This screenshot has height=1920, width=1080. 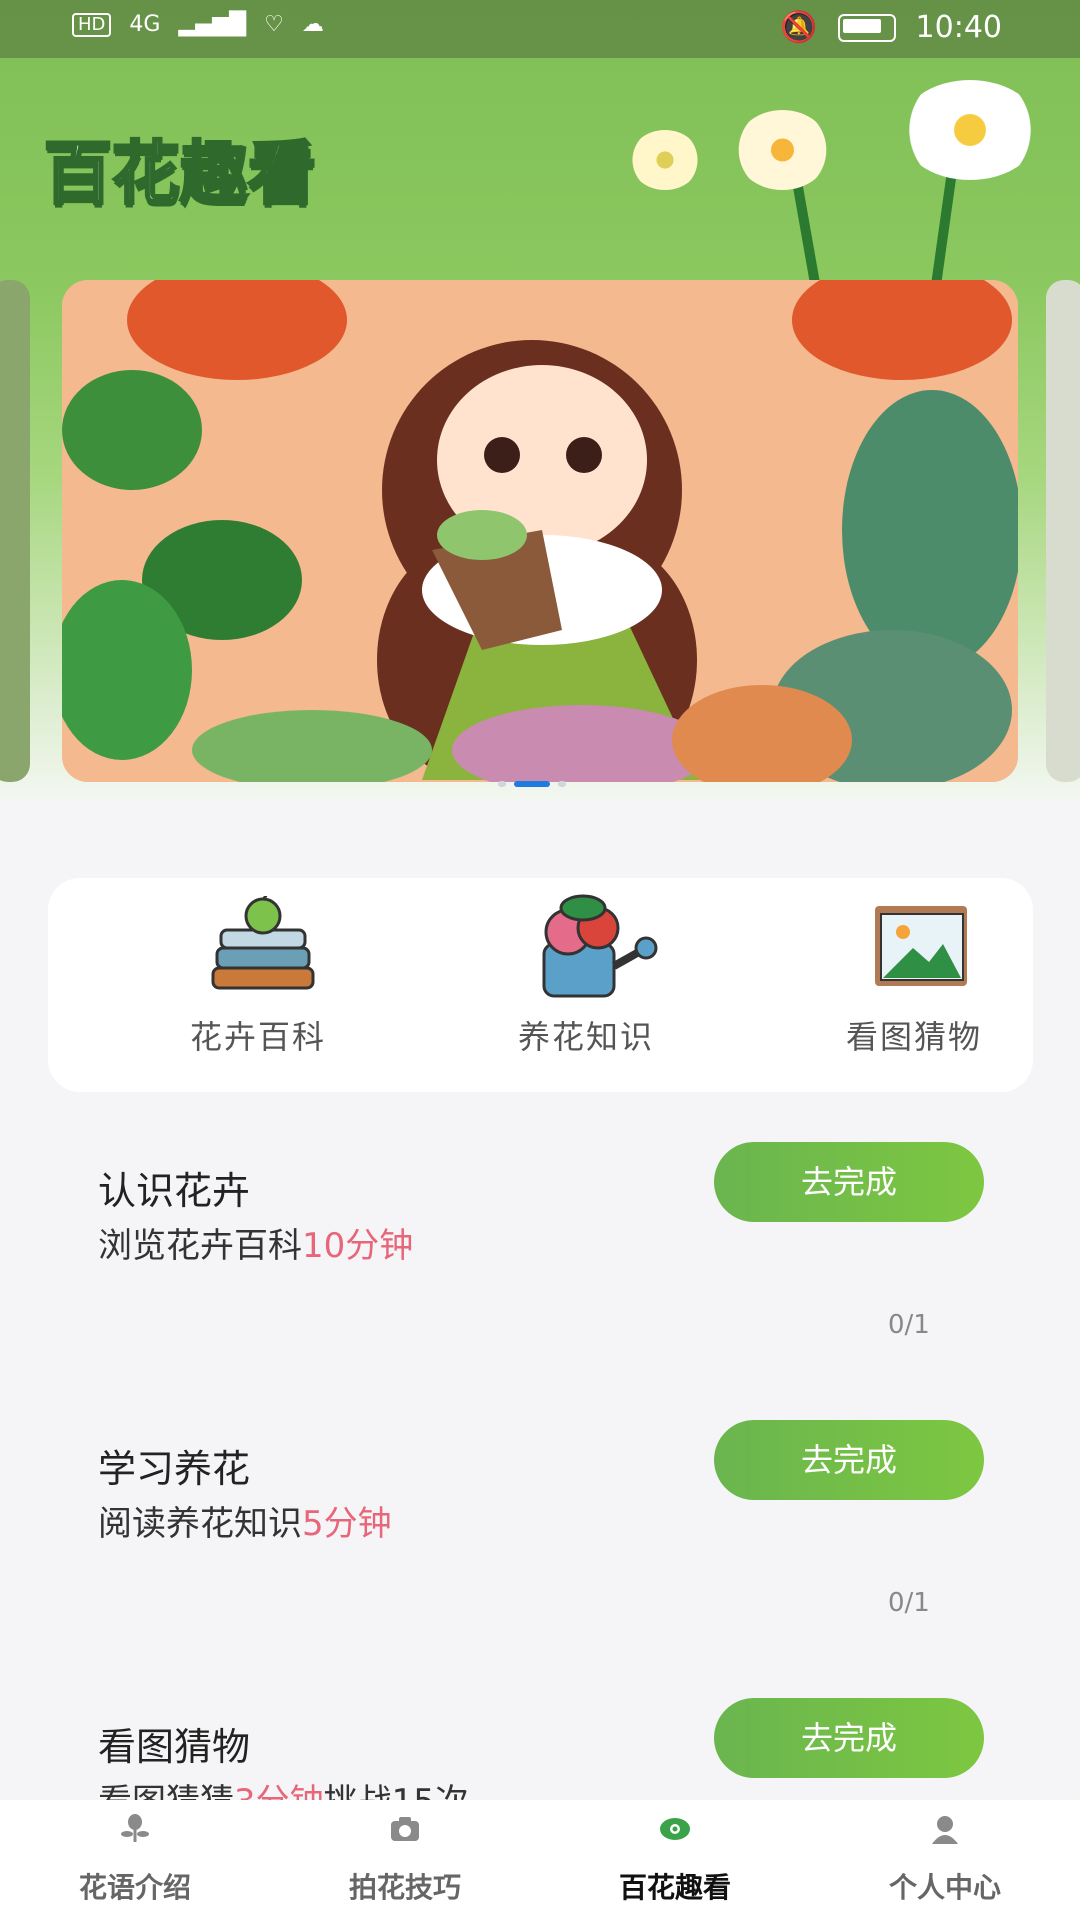 I want to click on task-title: 认识花卉, so click(x=174, y=1191).